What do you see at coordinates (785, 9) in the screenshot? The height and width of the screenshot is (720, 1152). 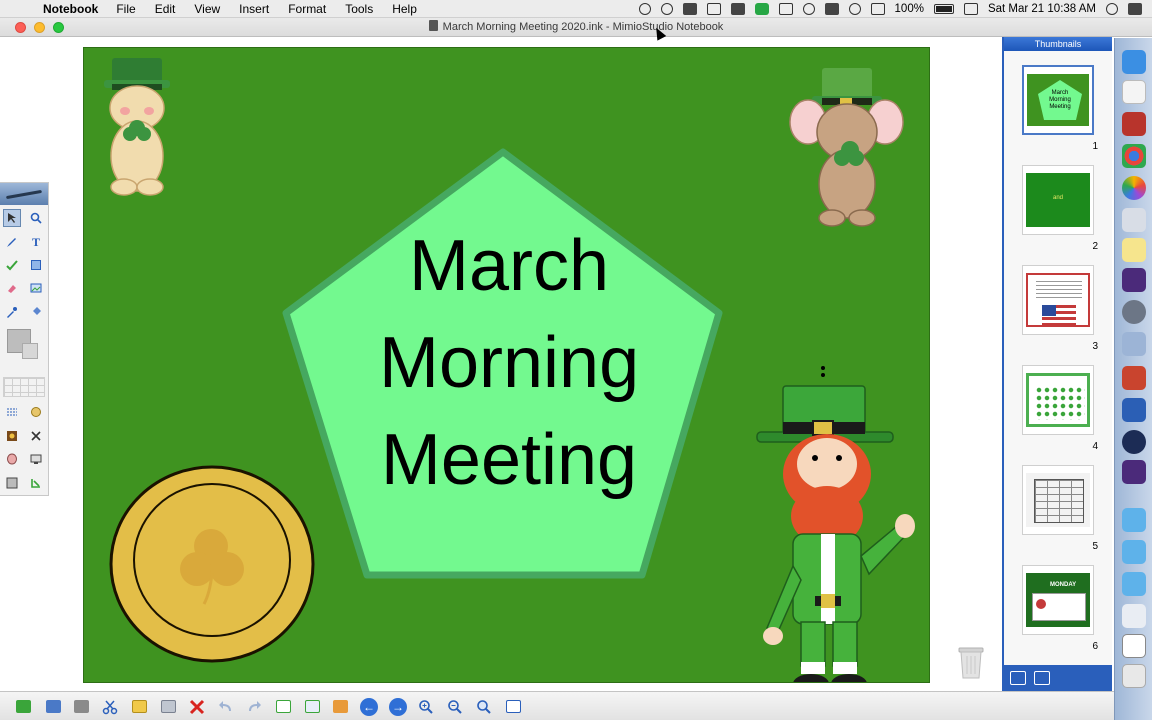 I see `airplay-icon` at bounding box center [785, 9].